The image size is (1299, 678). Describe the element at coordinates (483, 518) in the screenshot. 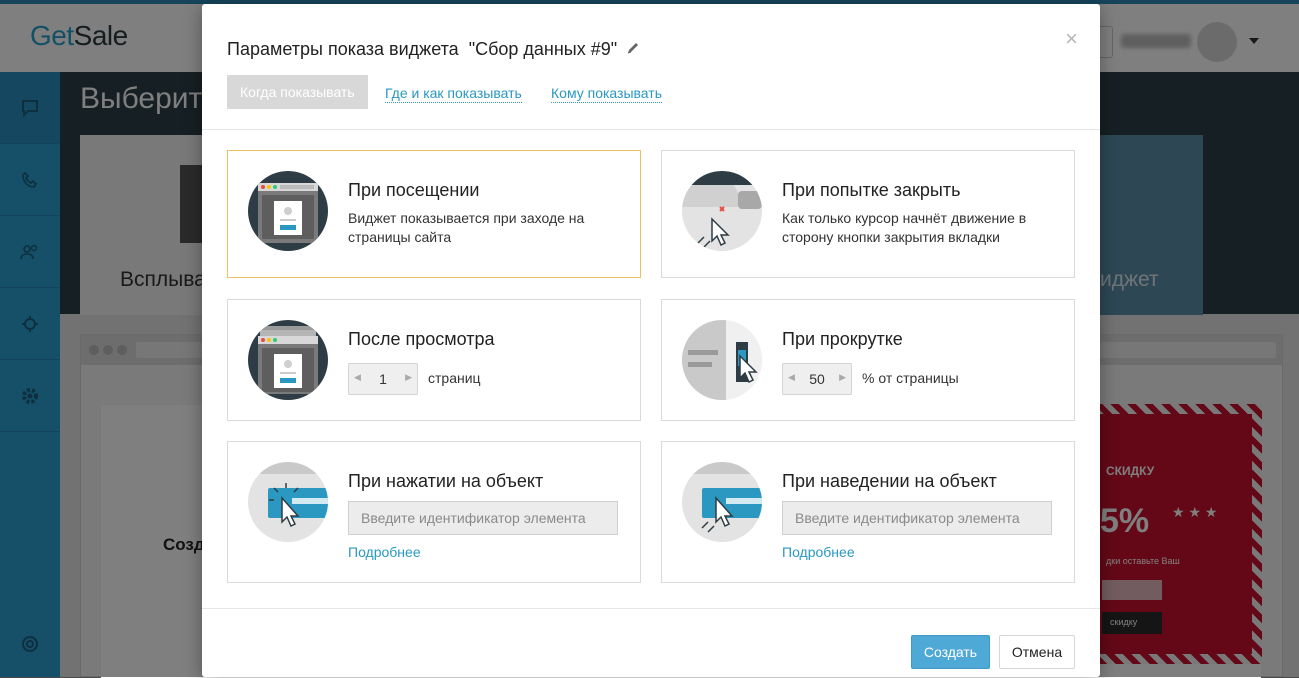

I see `click-element-id-input` at that location.